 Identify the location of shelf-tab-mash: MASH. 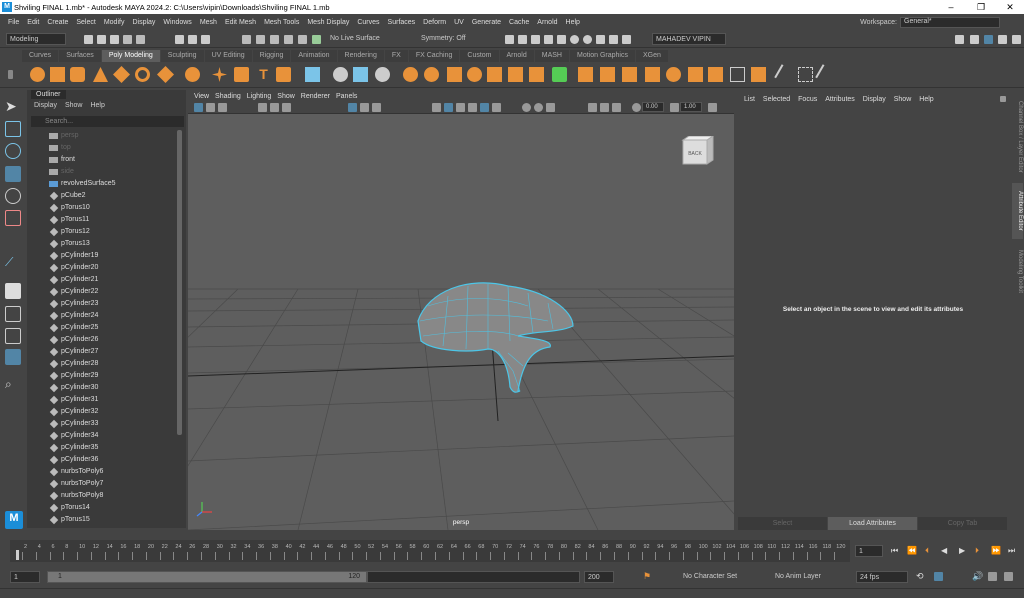
(551, 56).